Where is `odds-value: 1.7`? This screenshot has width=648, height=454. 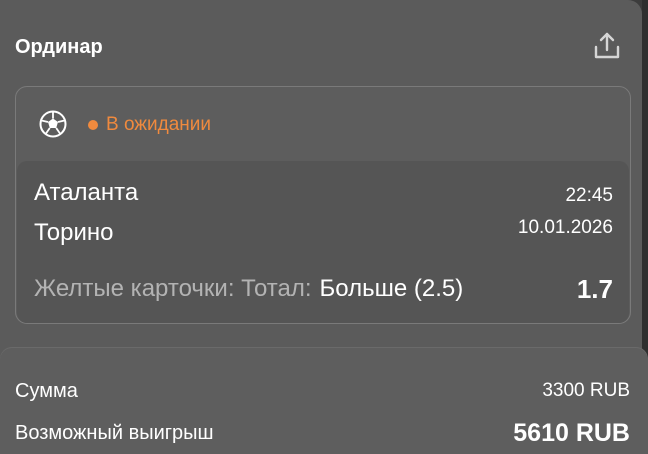
odds-value: 1.7 is located at coordinates (594, 288).